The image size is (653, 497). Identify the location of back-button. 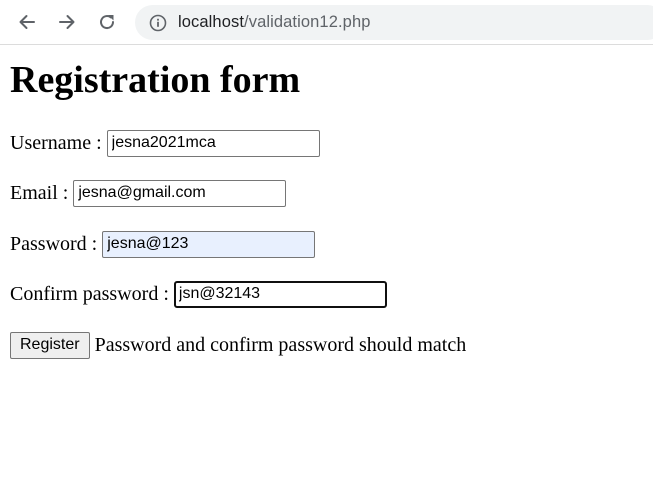
(27, 22).